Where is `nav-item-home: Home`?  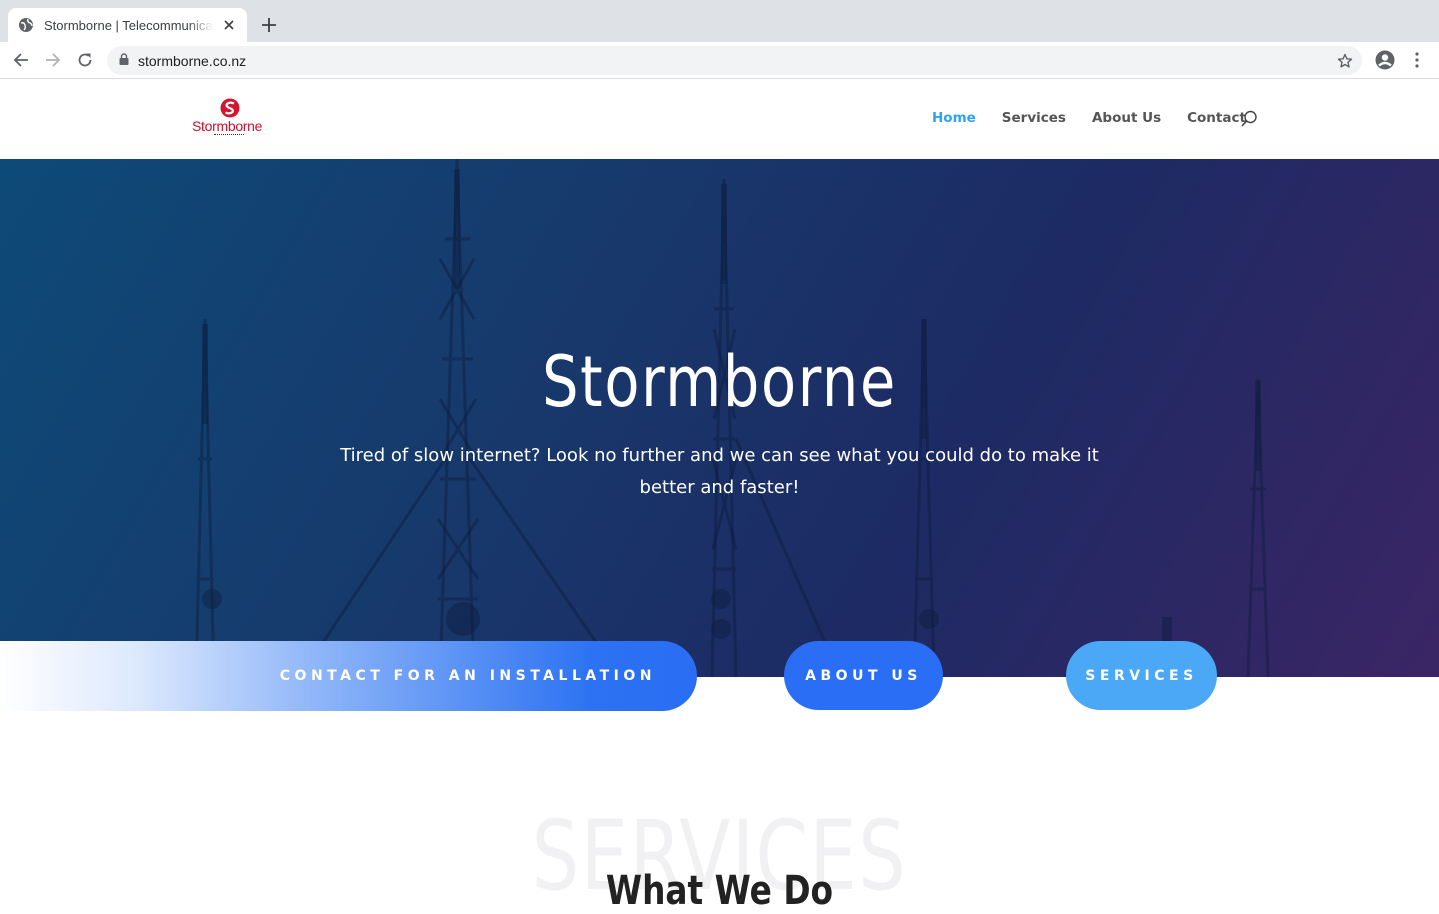
nav-item-home: Home is located at coordinates (954, 118).